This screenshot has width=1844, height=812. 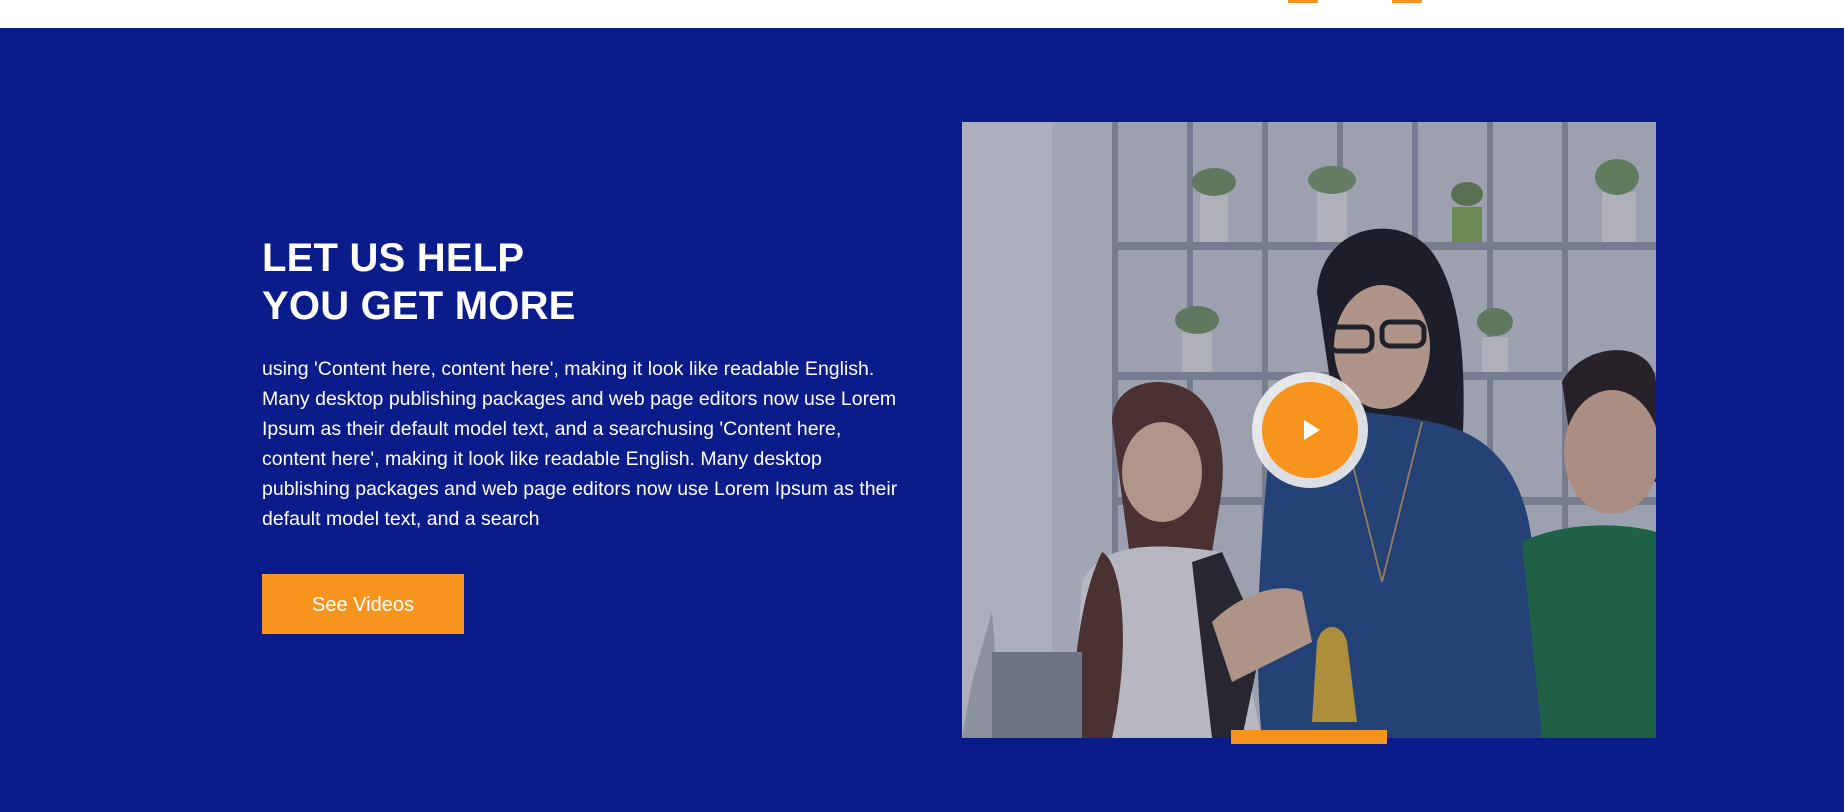 I want to click on play-button, so click(x=1310, y=430).